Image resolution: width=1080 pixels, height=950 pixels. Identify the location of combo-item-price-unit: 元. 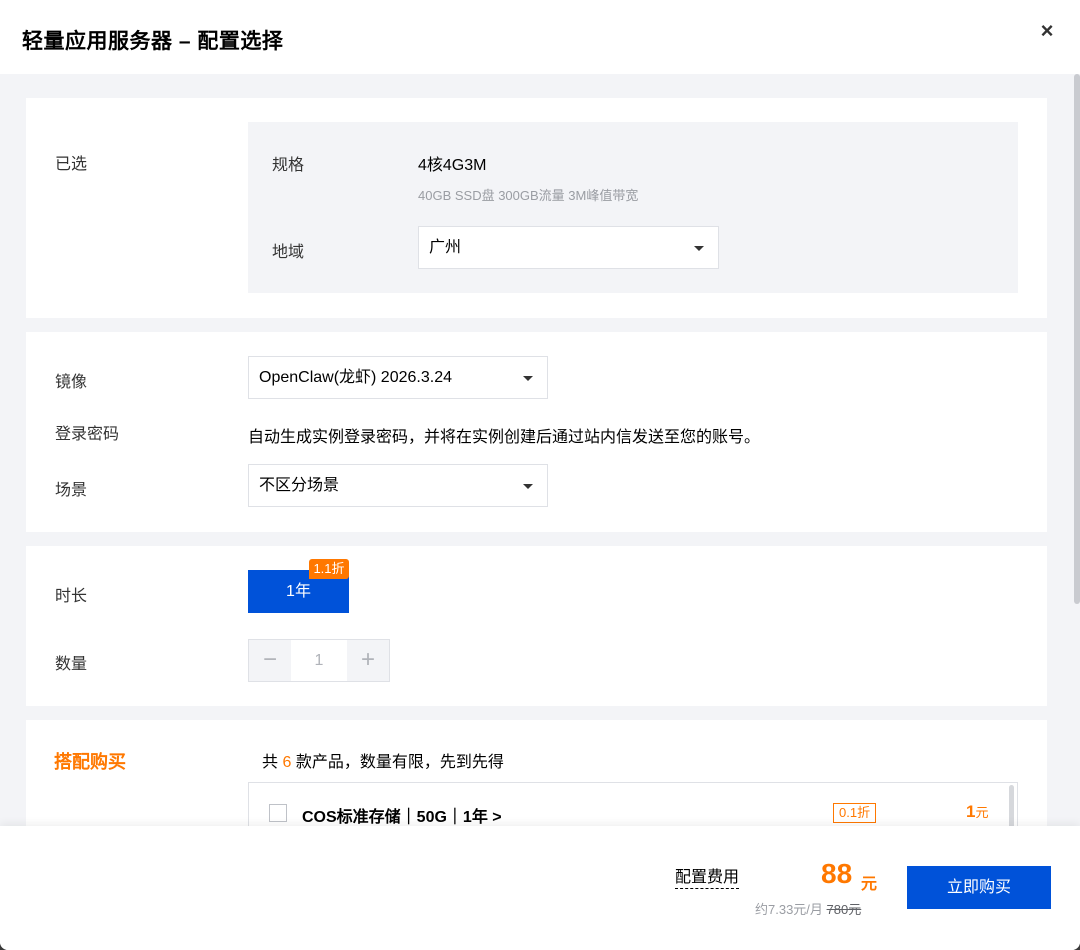
(982, 812).